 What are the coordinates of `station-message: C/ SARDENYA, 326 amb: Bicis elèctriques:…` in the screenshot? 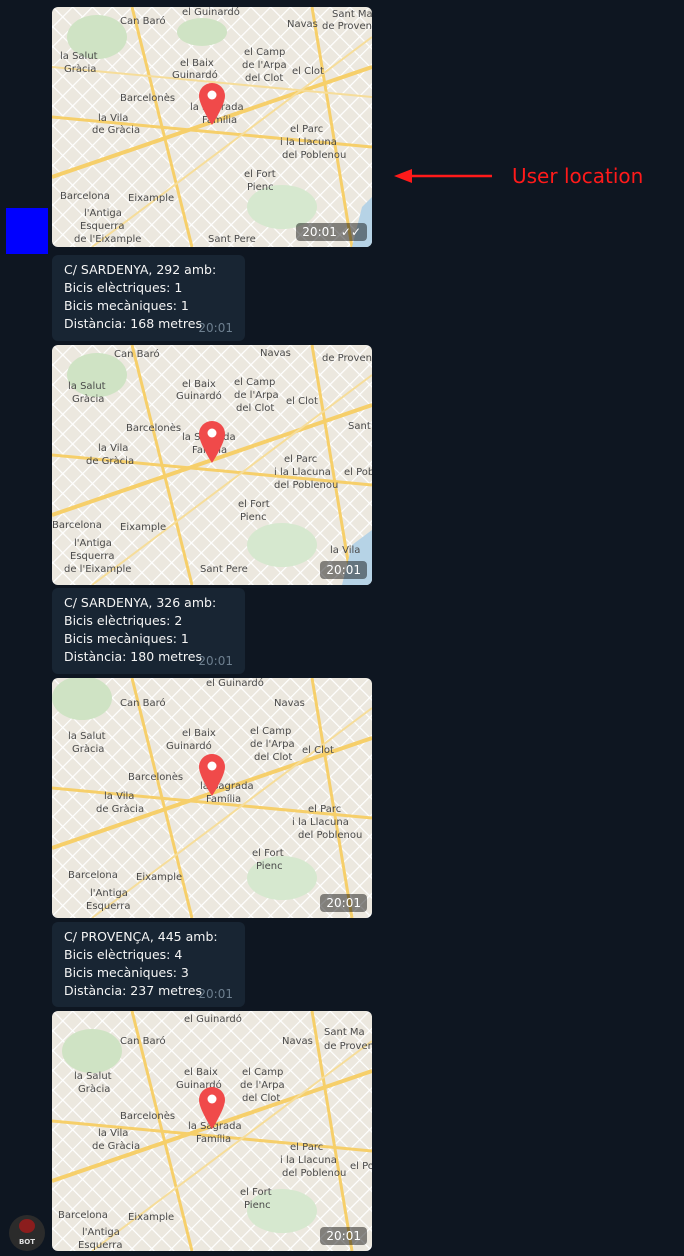 It's located at (148, 631).